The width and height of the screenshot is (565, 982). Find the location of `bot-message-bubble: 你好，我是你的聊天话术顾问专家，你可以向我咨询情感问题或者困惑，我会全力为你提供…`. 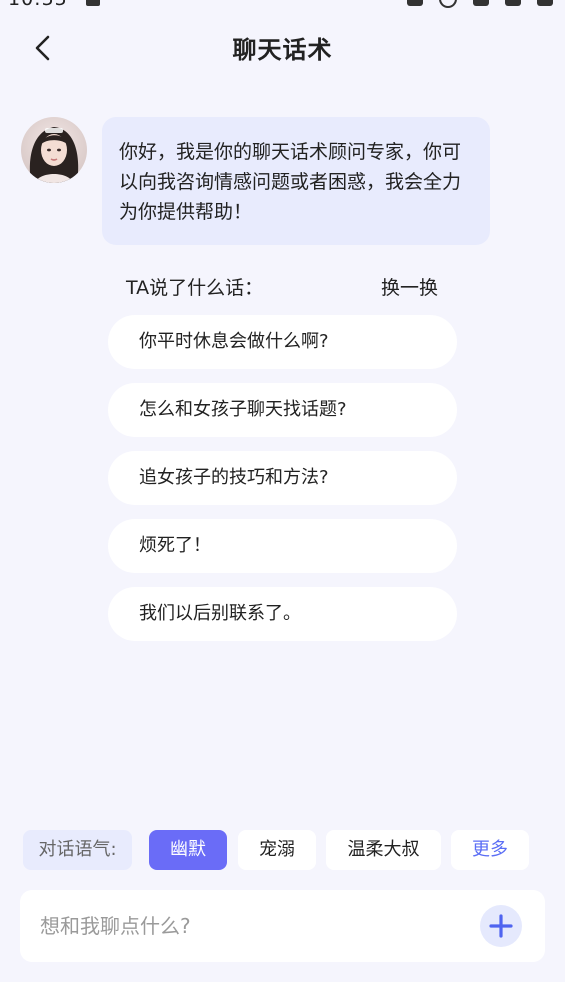

bot-message-bubble: 你好，我是你的聊天话术顾问专家，你可以向我咨询情感问题或者困惑，我会全力为你提供… is located at coordinates (296, 181).